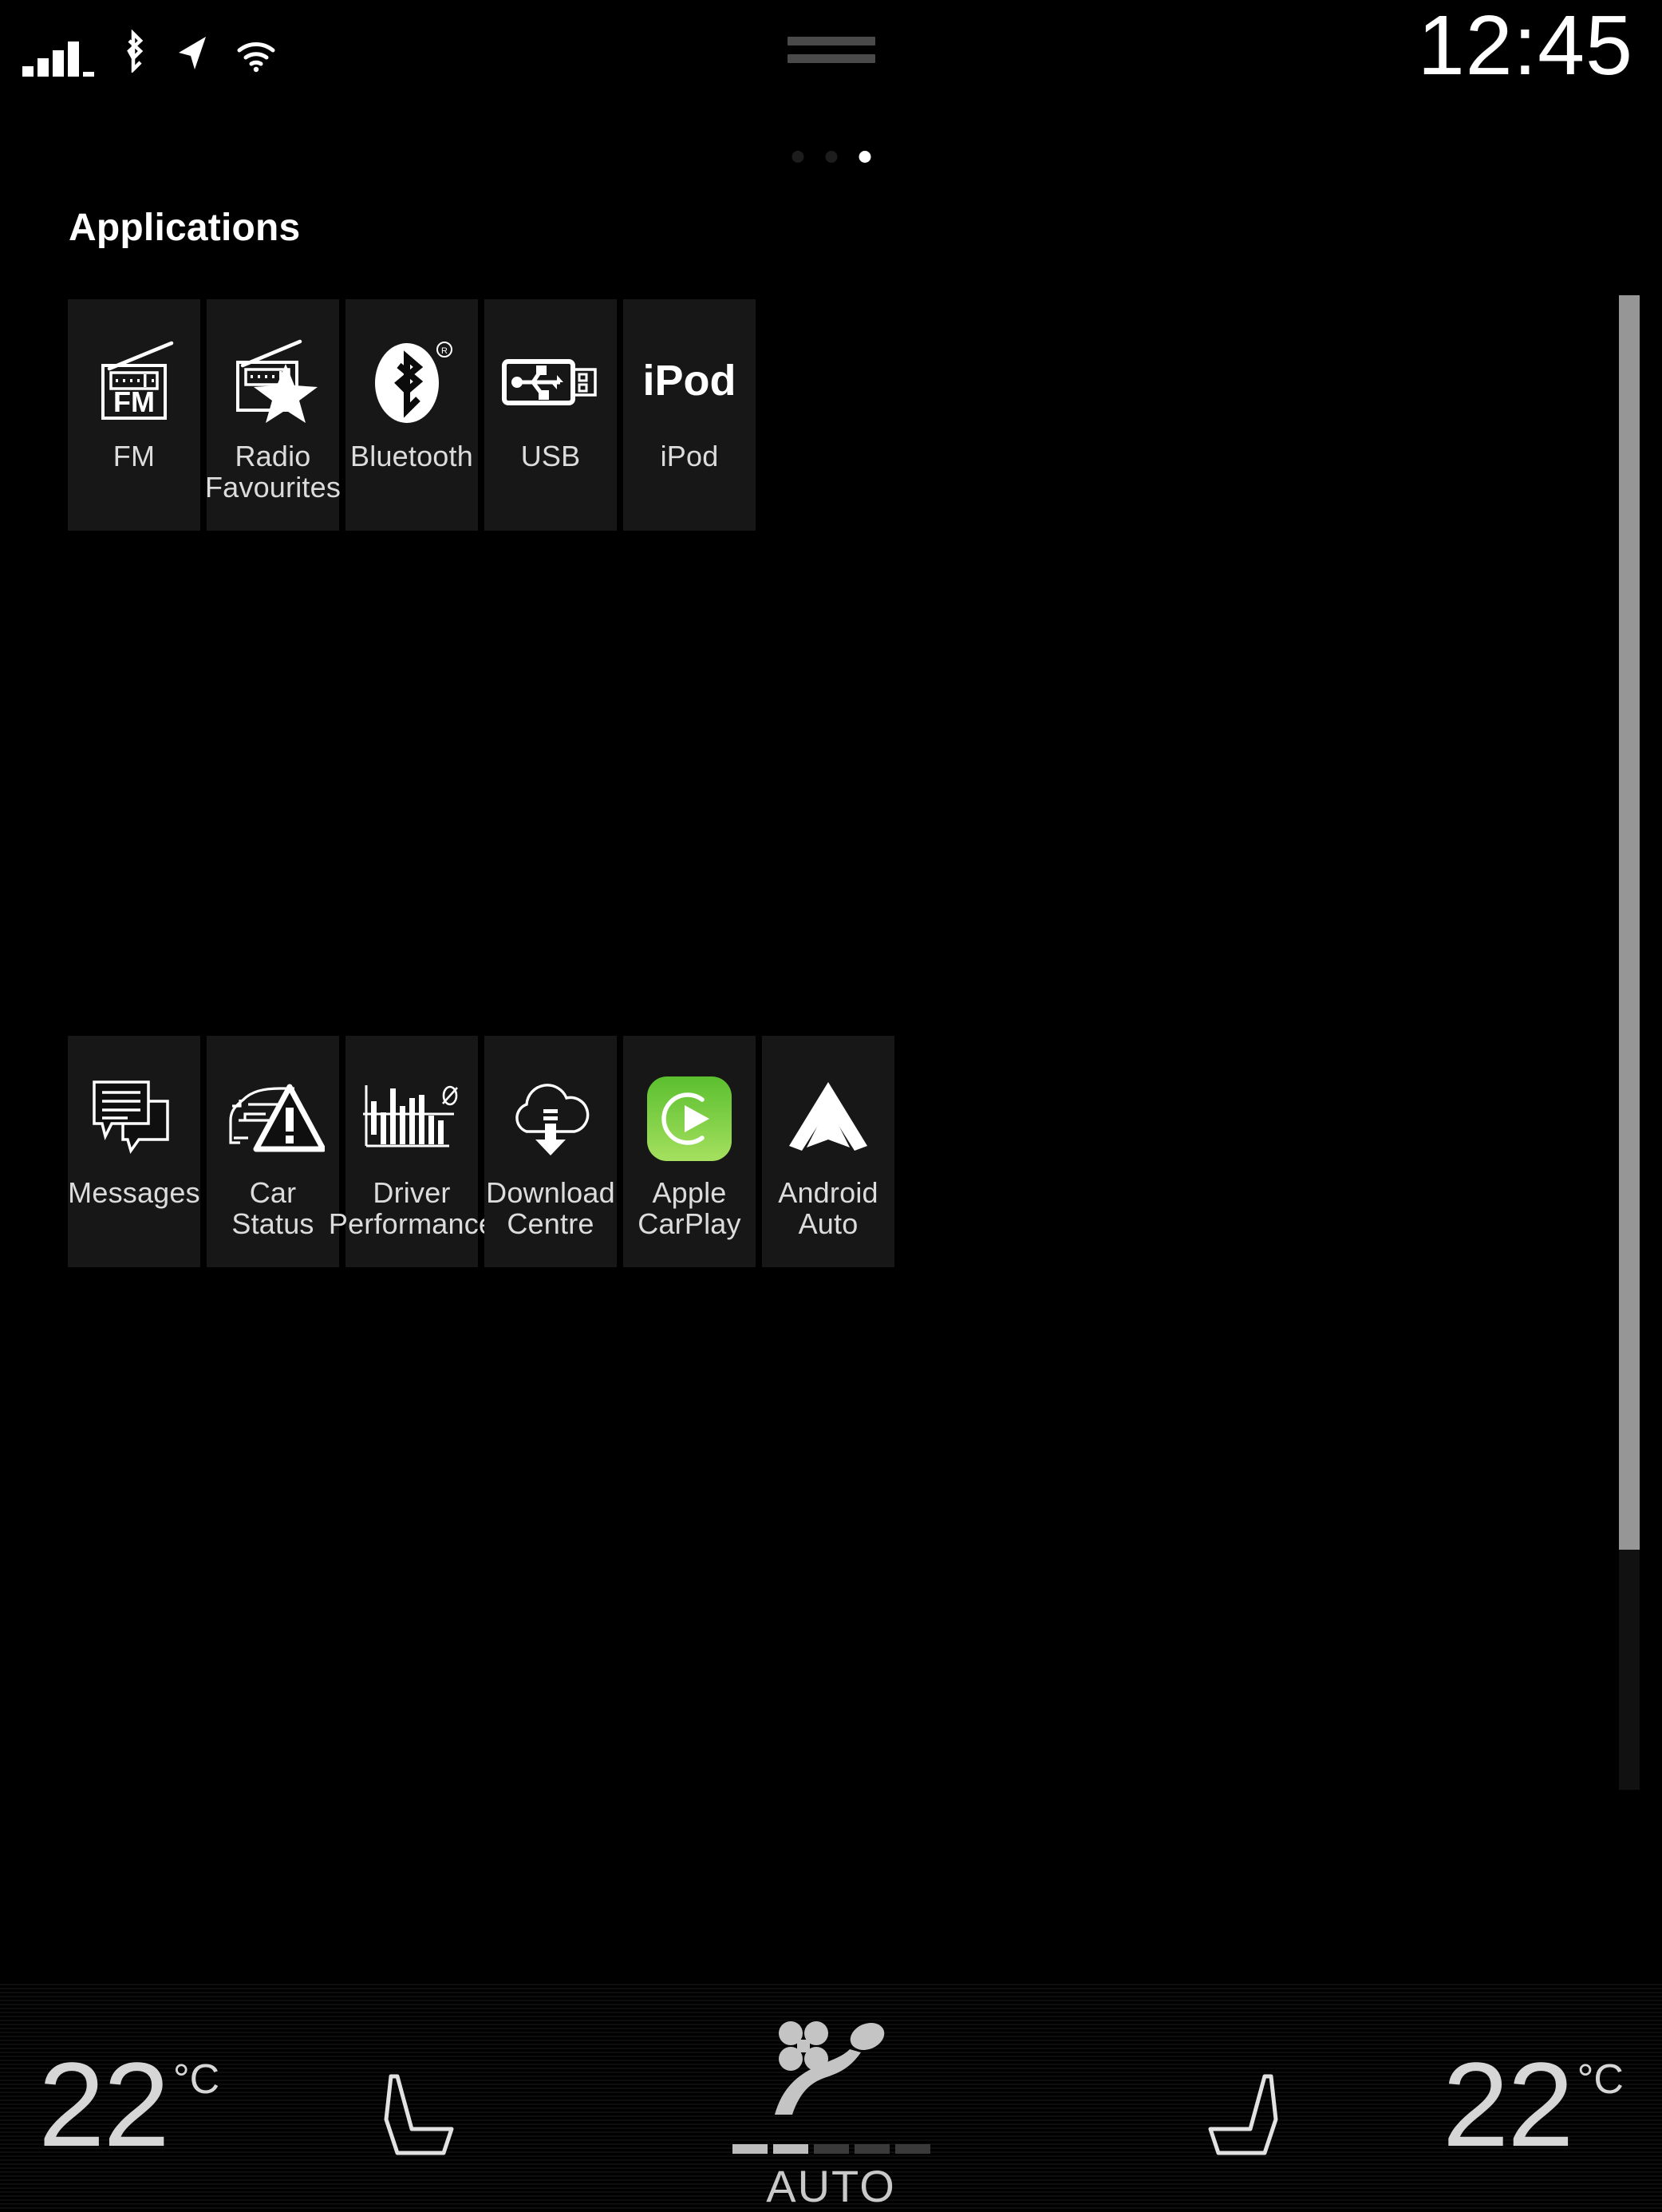  Describe the element at coordinates (1600, 2079) in the screenshot. I see `passenger-temperature-unit: °C` at that location.